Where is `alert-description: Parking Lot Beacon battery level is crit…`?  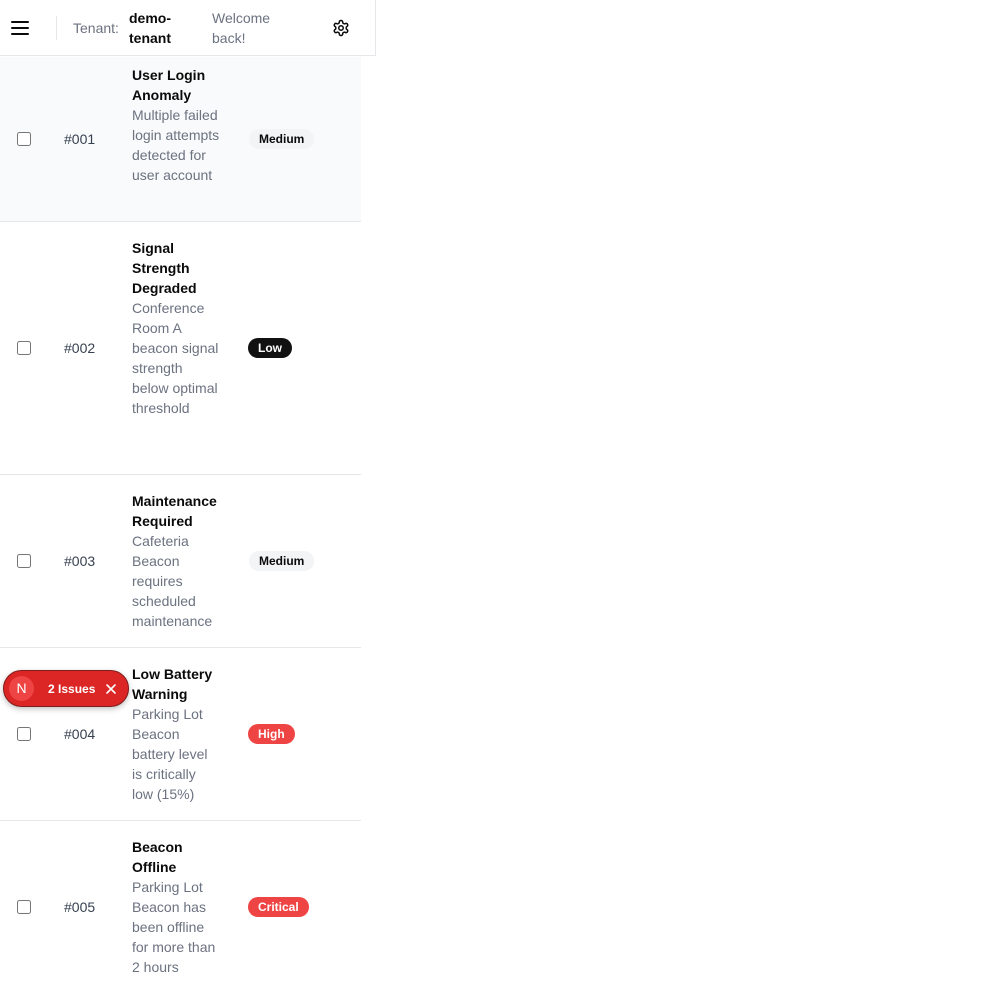 alert-description: Parking Lot Beacon battery level is crit… is located at coordinates (170, 754).